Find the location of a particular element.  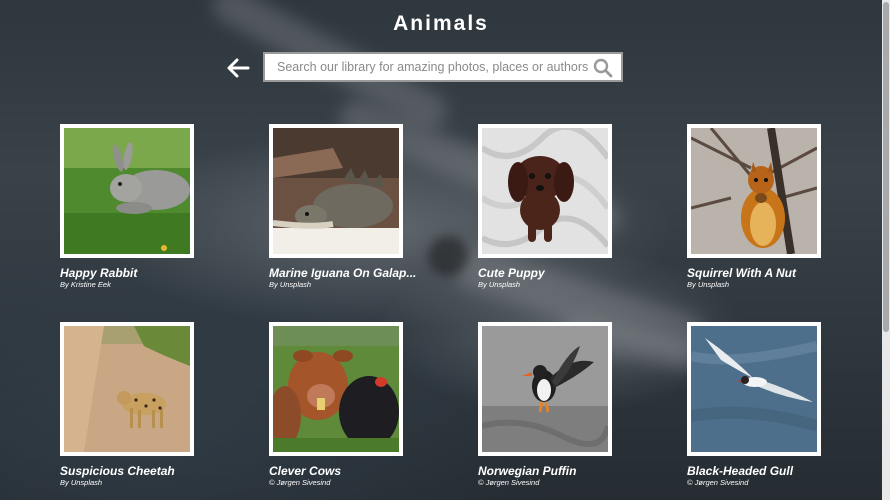

photo-card: Black-Headed Gull © Jørgen Sivesind is located at coordinates (777, 407).